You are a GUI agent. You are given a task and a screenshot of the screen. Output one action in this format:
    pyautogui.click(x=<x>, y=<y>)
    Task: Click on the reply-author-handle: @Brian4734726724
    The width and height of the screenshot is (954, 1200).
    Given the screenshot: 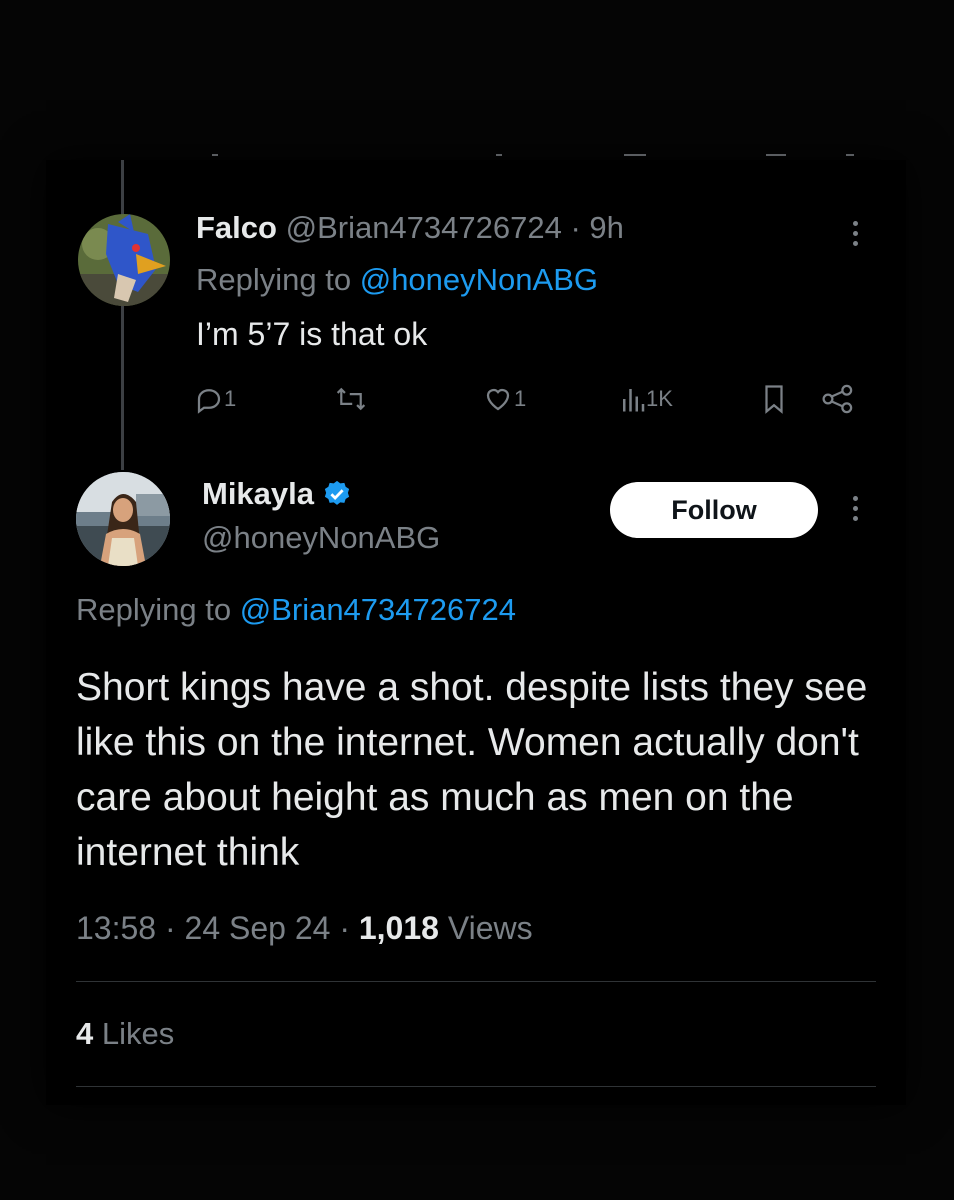 What is the action you would take?
    pyautogui.click(x=424, y=227)
    